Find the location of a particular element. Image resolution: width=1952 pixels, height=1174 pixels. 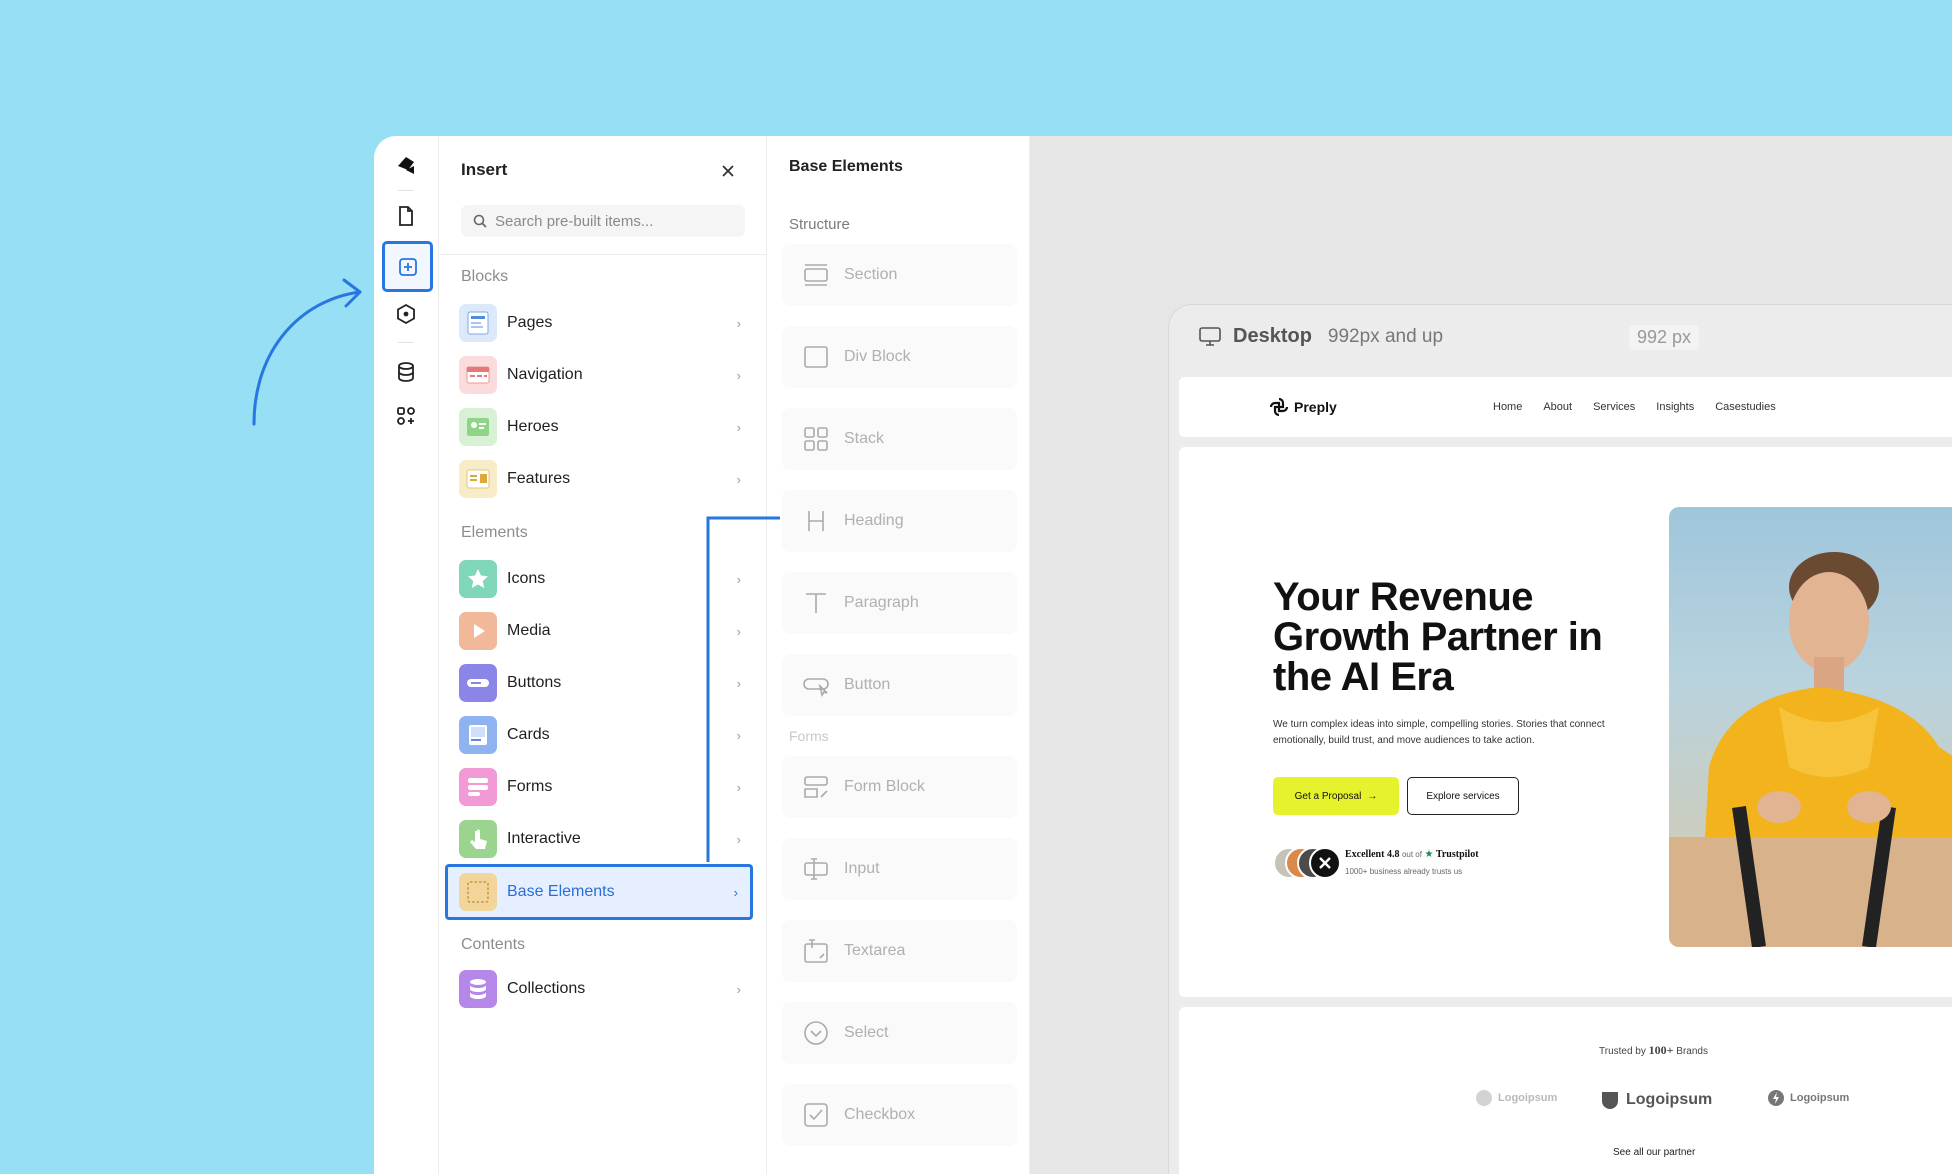

navigation-thumb-icon is located at coordinates (478, 375).